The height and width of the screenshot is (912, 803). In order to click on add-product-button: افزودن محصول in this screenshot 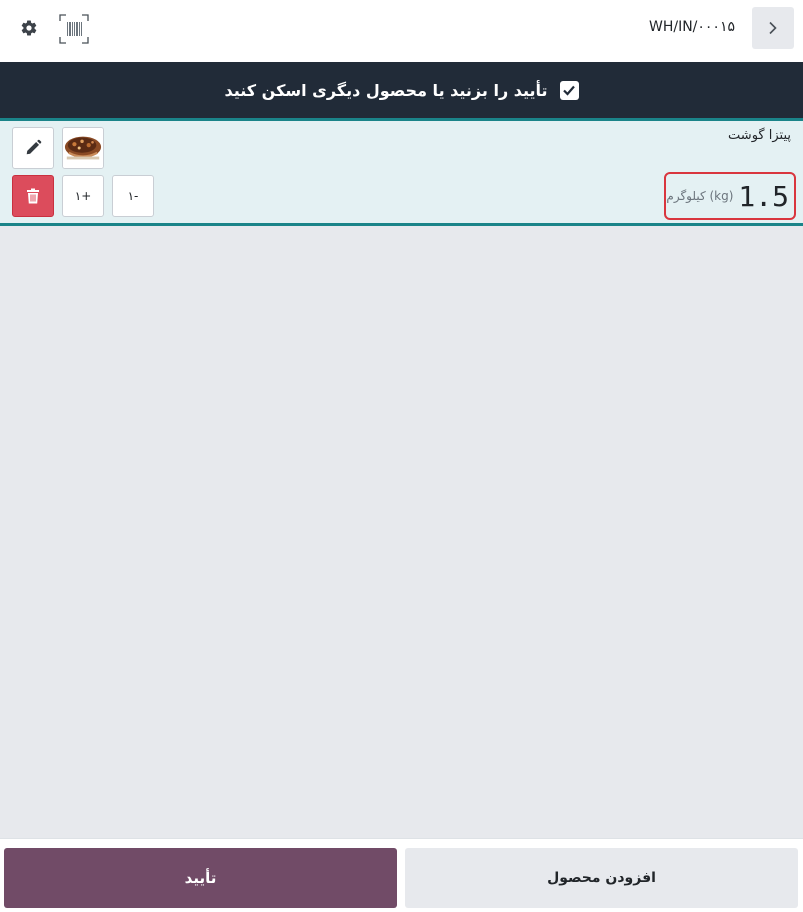, I will do `click(601, 878)`.